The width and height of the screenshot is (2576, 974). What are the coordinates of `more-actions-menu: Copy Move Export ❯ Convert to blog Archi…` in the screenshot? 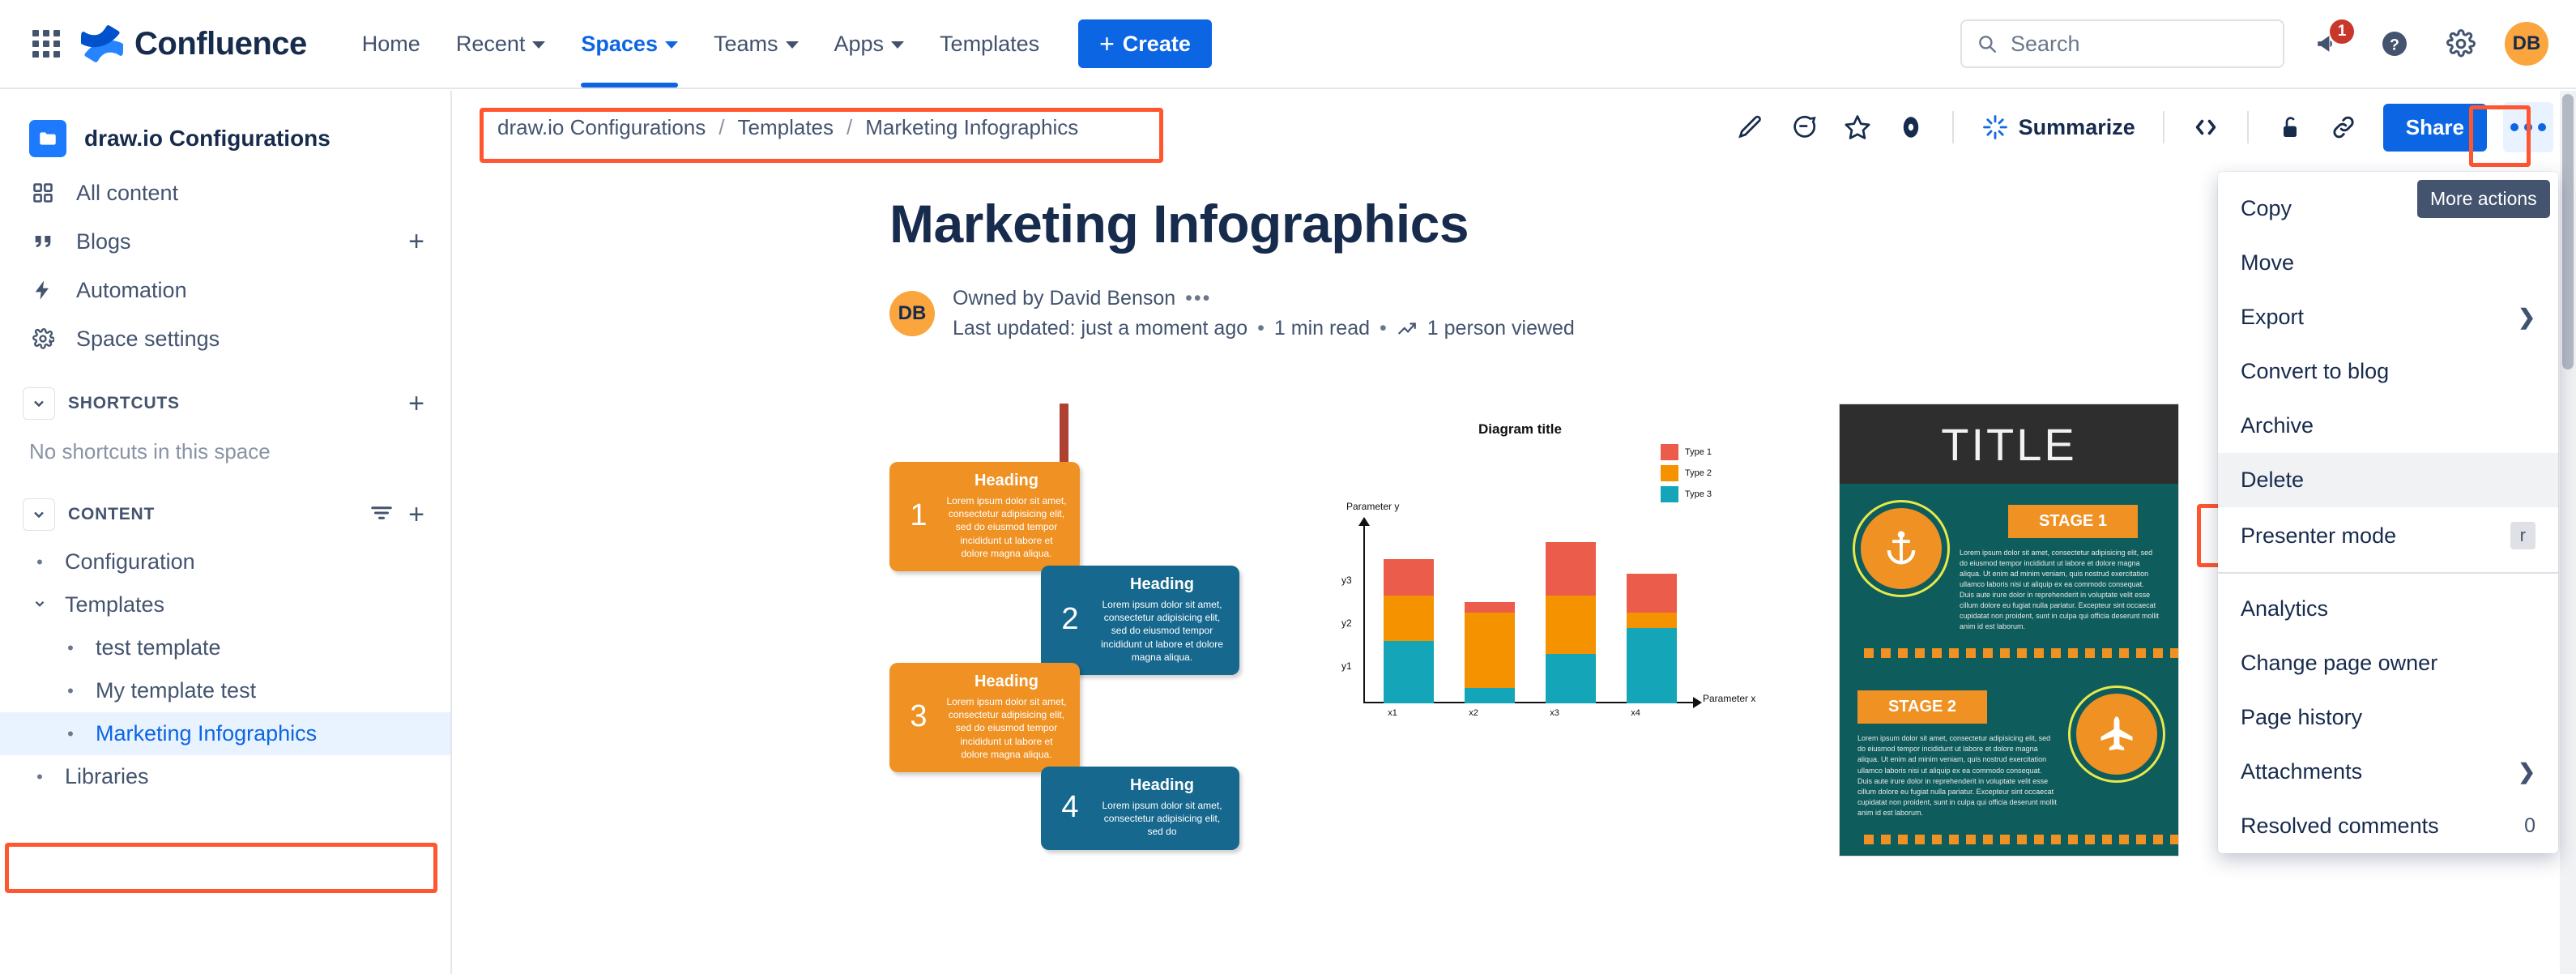 It's located at (2388, 512).